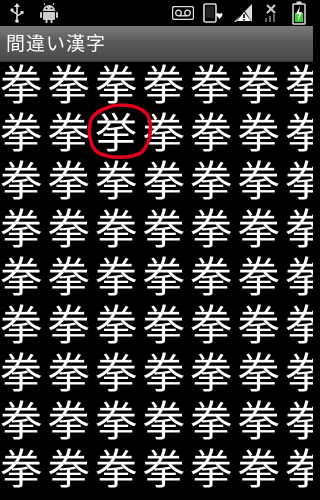  Describe the element at coordinates (271, 13) in the screenshot. I see `no-signal-icon` at that location.